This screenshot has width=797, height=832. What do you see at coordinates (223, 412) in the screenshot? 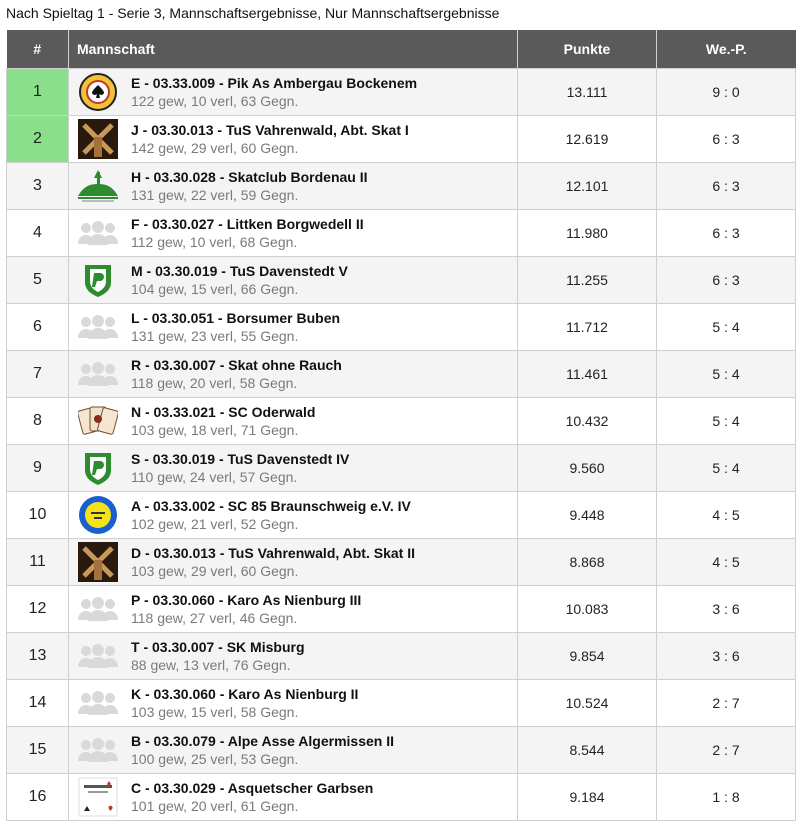
I see `team-name: N - 03.33.021 - SC Oderwald` at bounding box center [223, 412].